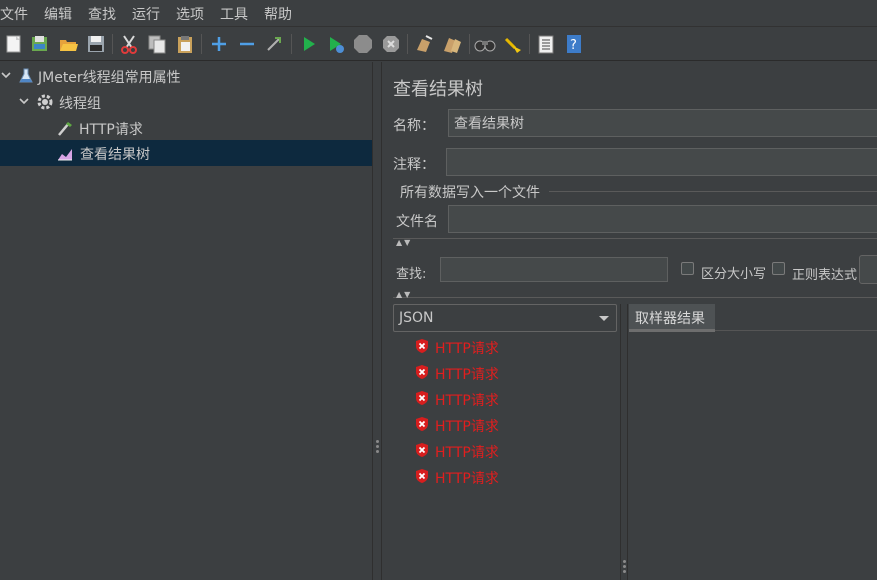 The image size is (877, 580). What do you see at coordinates (45, 102) in the screenshot?
I see `gear-icon` at bounding box center [45, 102].